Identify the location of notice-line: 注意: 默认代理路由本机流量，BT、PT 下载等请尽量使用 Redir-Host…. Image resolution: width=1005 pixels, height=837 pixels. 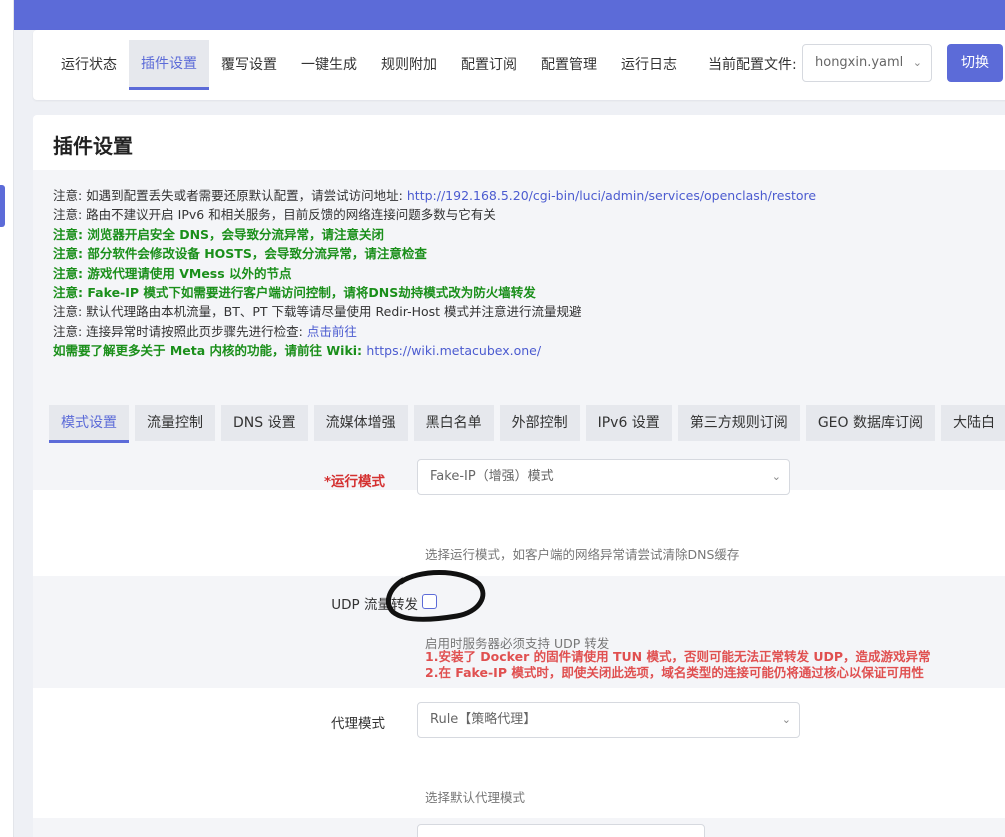
(434, 311).